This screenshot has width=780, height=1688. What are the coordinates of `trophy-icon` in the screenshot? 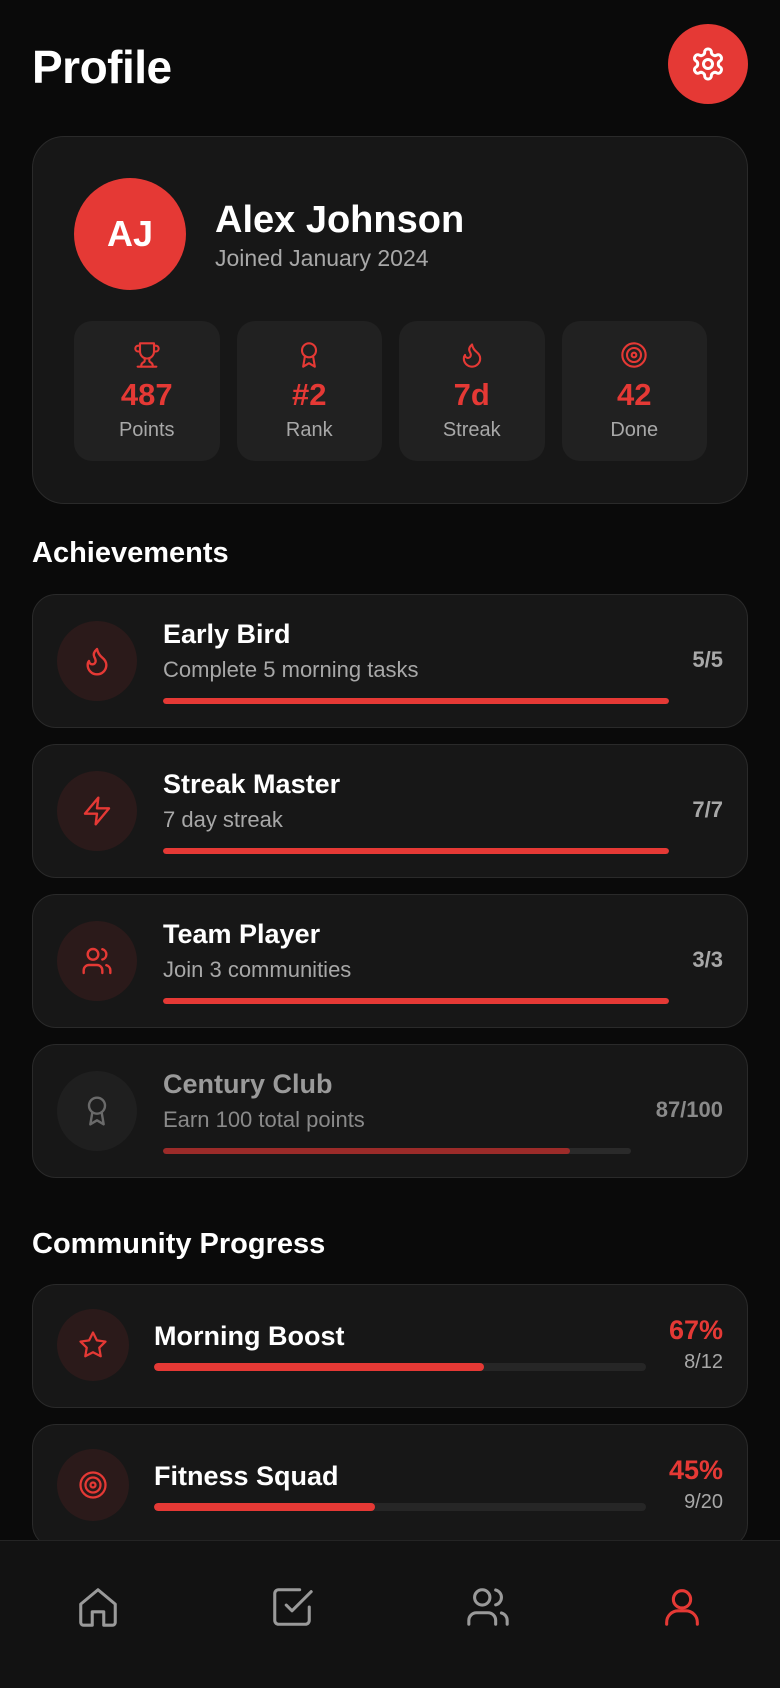 It's located at (147, 355).